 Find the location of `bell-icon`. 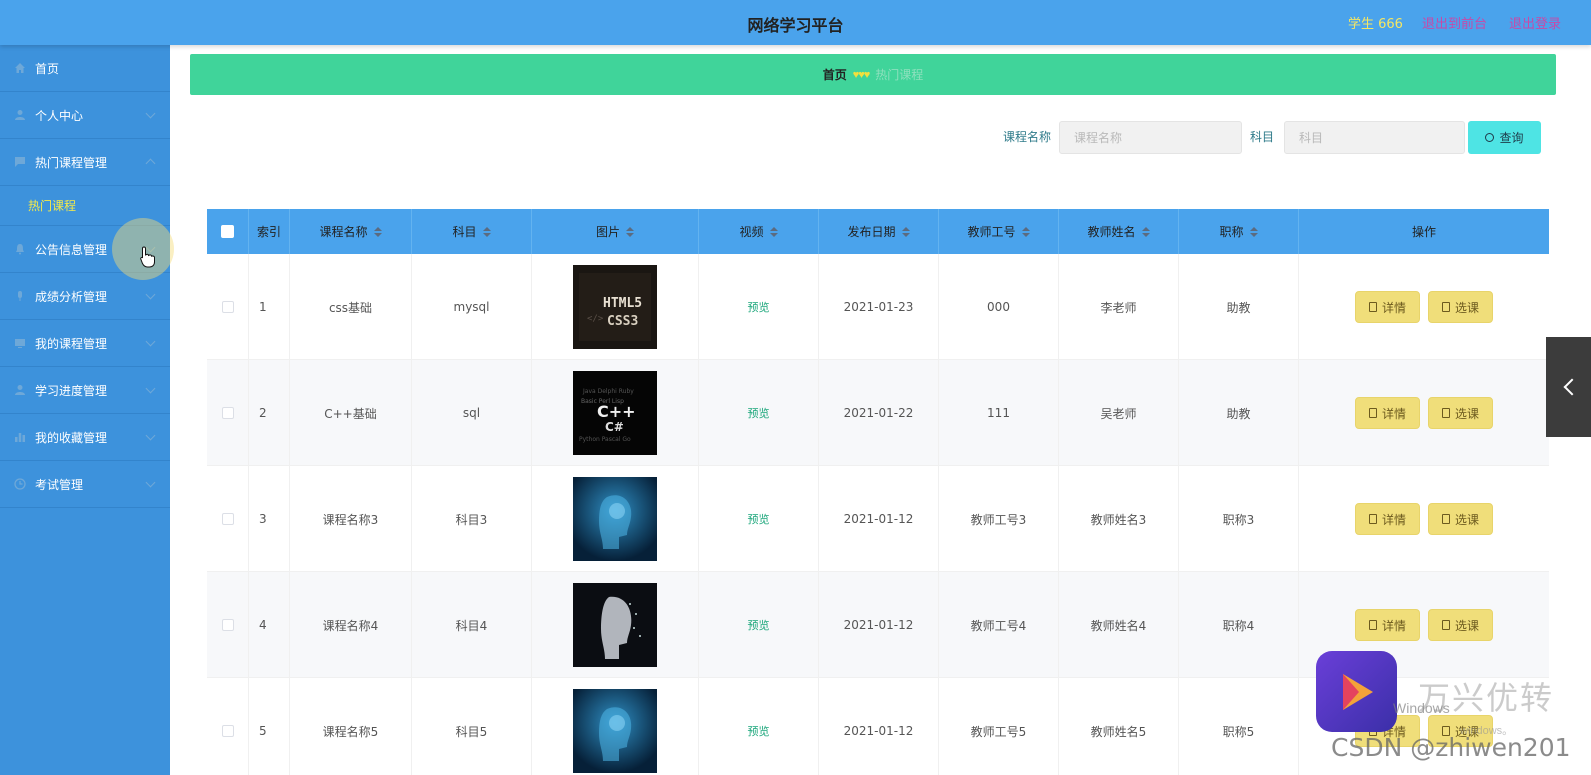

bell-icon is located at coordinates (20, 249).